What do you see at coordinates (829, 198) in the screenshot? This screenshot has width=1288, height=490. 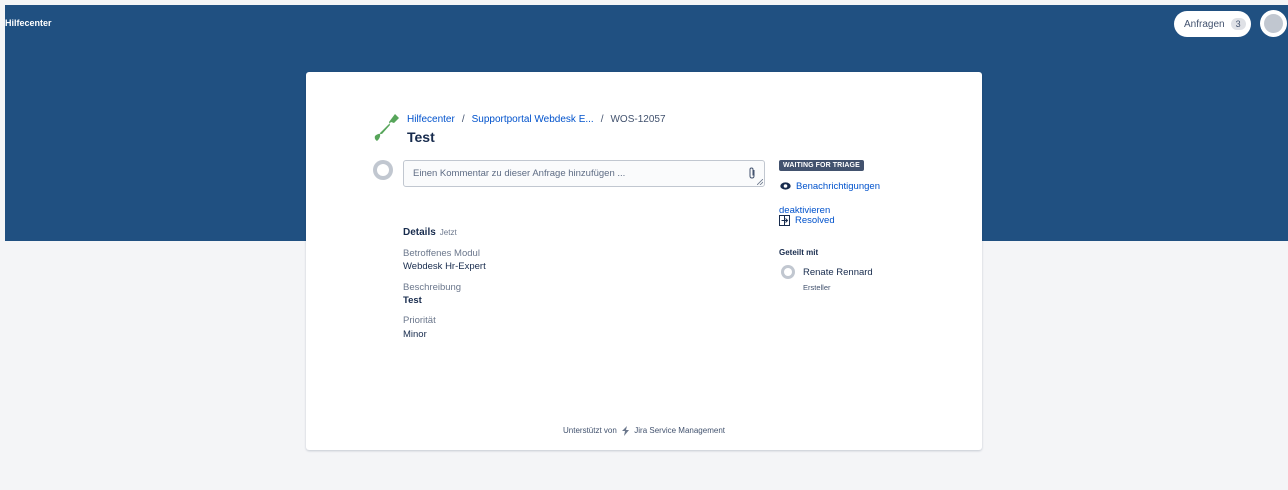 I see `notifications-label: Benachrichtigungen deaktivieren` at bounding box center [829, 198].